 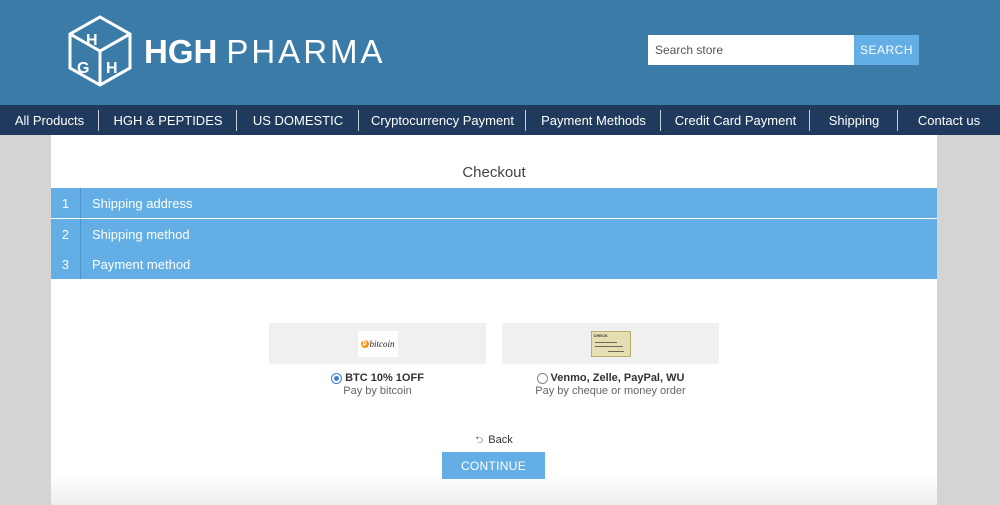 What do you see at coordinates (66, 203) in the screenshot?
I see `step-number: 1` at bounding box center [66, 203].